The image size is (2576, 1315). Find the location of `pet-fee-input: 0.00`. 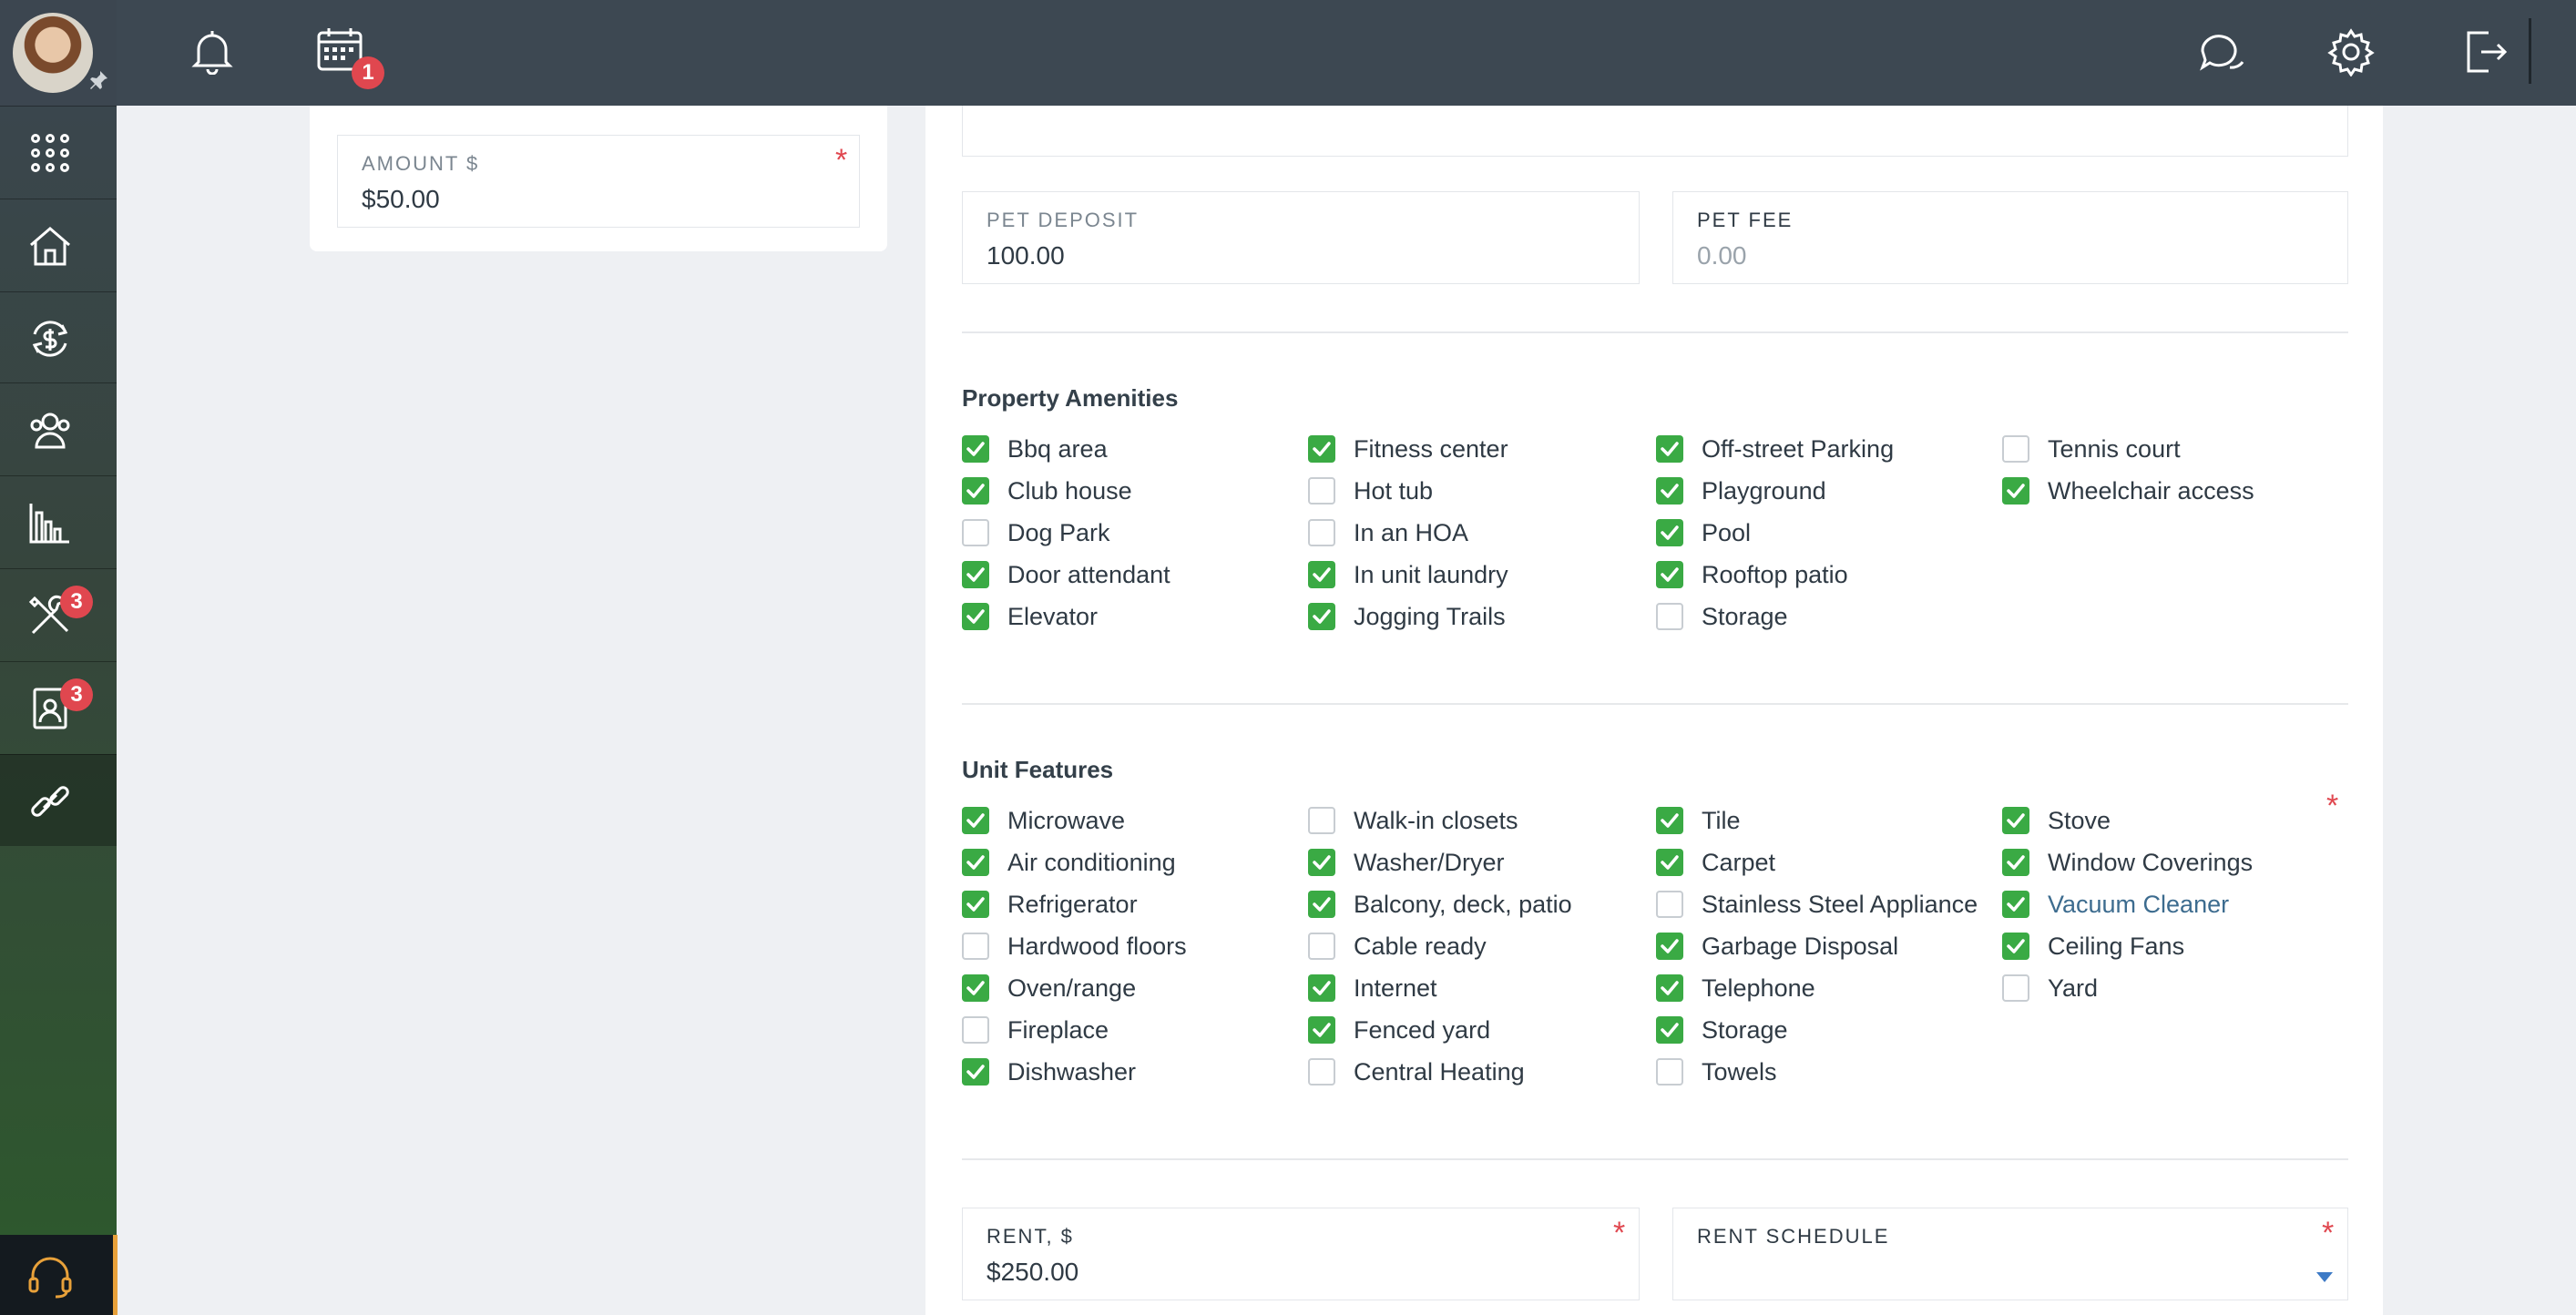

pet-fee-input: 0.00 is located at coordinates (1722, 256).